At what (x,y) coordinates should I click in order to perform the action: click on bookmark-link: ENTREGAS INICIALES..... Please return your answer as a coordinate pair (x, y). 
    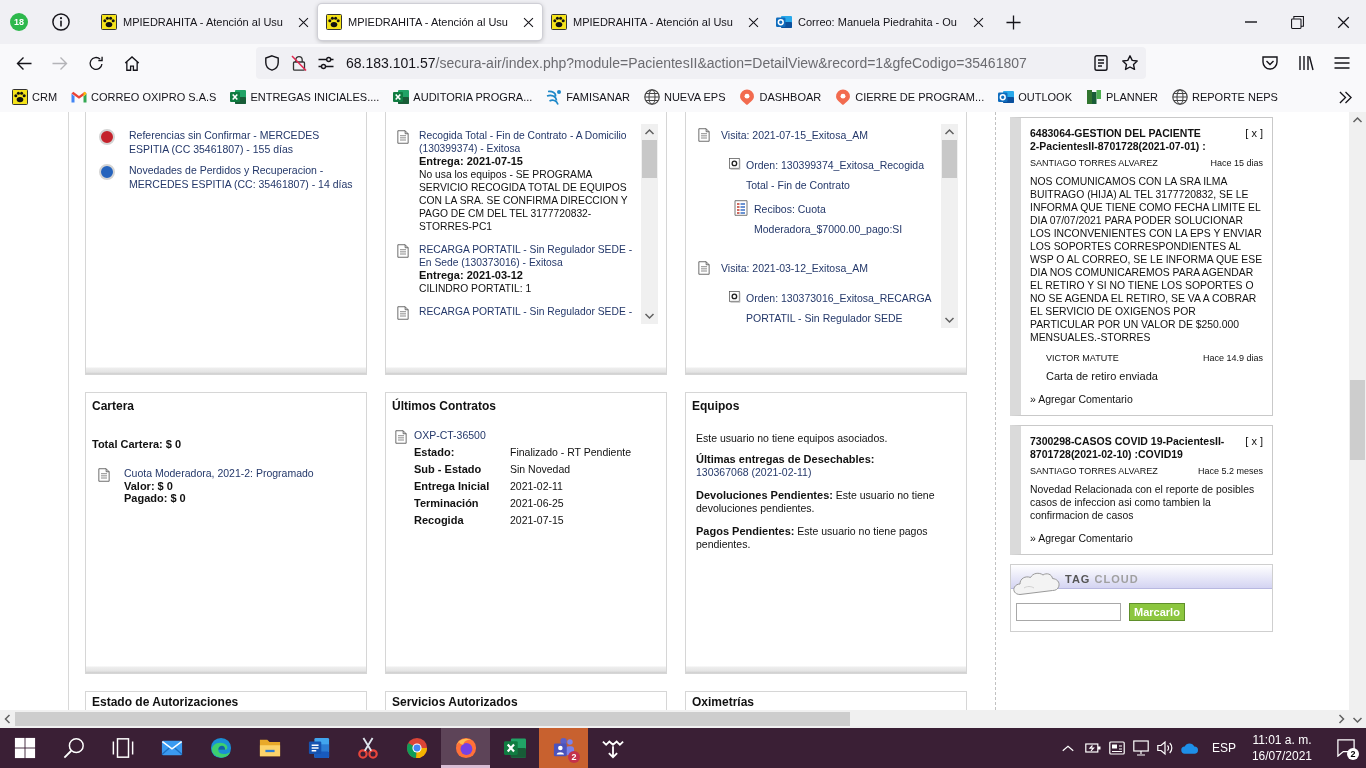
    Looking at the image, I should click on (305, 97).